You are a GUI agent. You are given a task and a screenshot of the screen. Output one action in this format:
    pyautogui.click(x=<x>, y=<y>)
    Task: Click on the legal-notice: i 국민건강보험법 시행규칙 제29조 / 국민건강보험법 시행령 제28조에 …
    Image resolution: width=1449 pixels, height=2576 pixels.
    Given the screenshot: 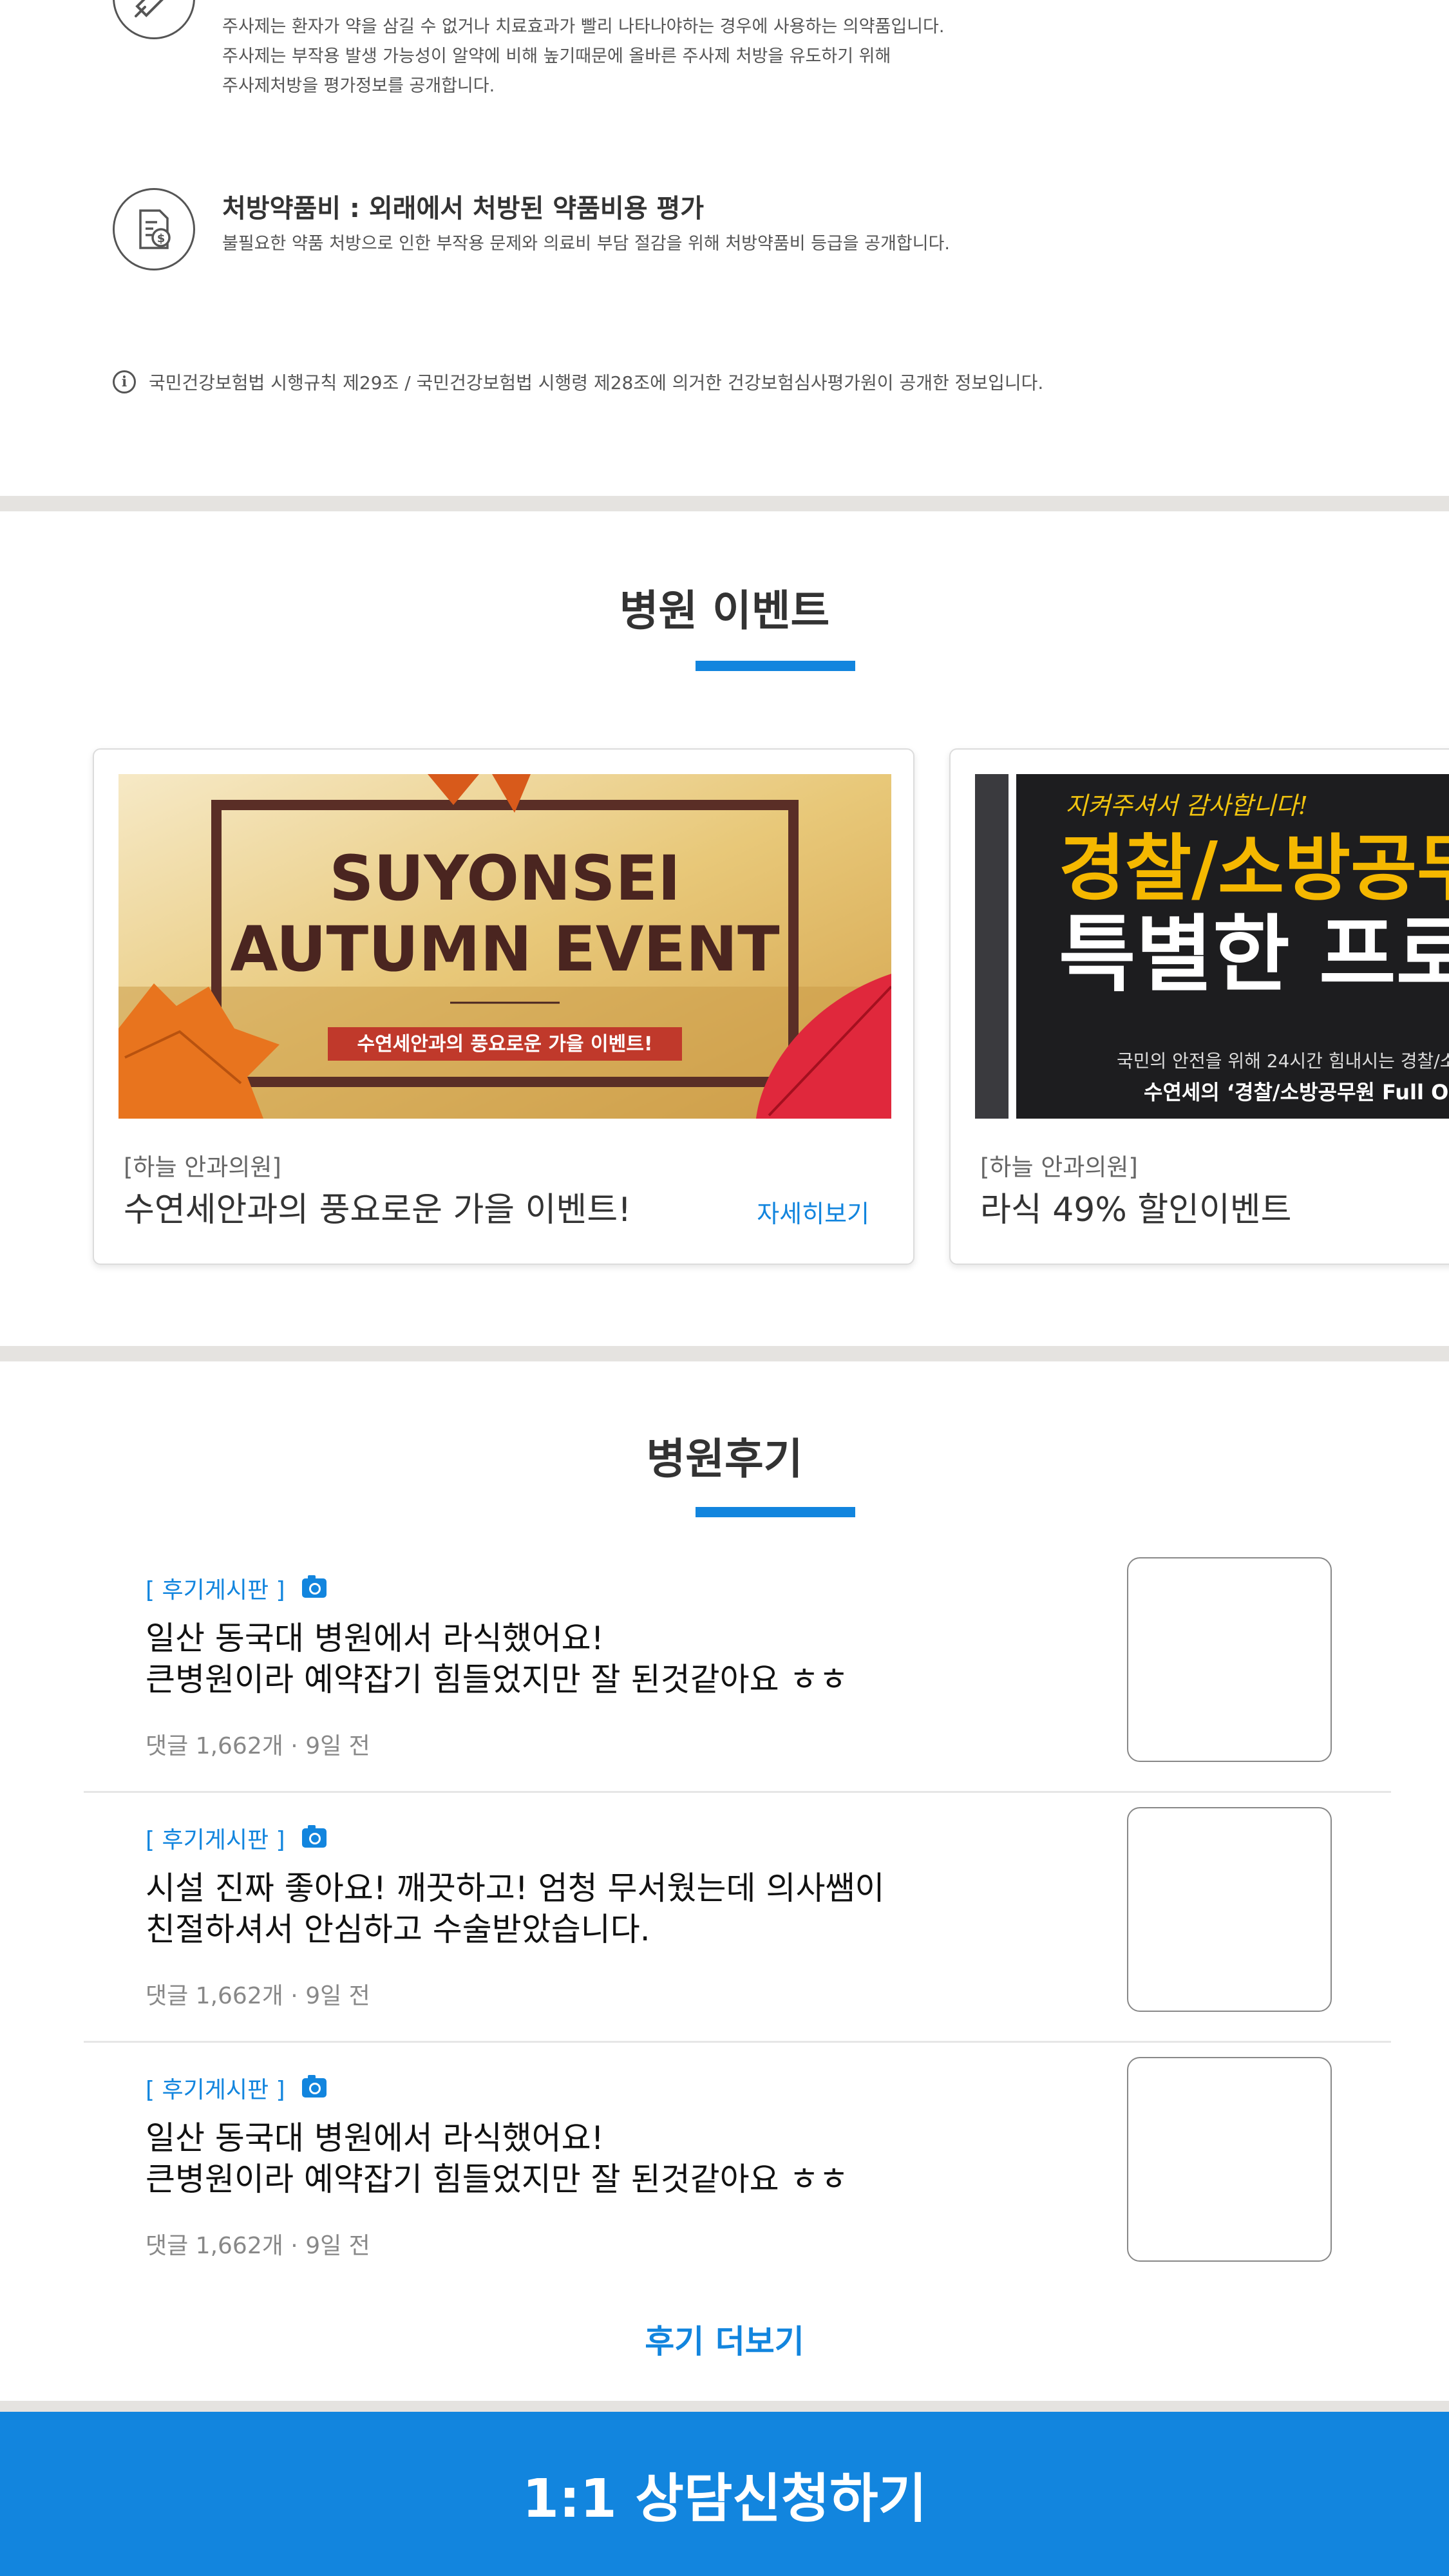 What is the action you would take?
    pyautogui.click(x=578, y=382)
    